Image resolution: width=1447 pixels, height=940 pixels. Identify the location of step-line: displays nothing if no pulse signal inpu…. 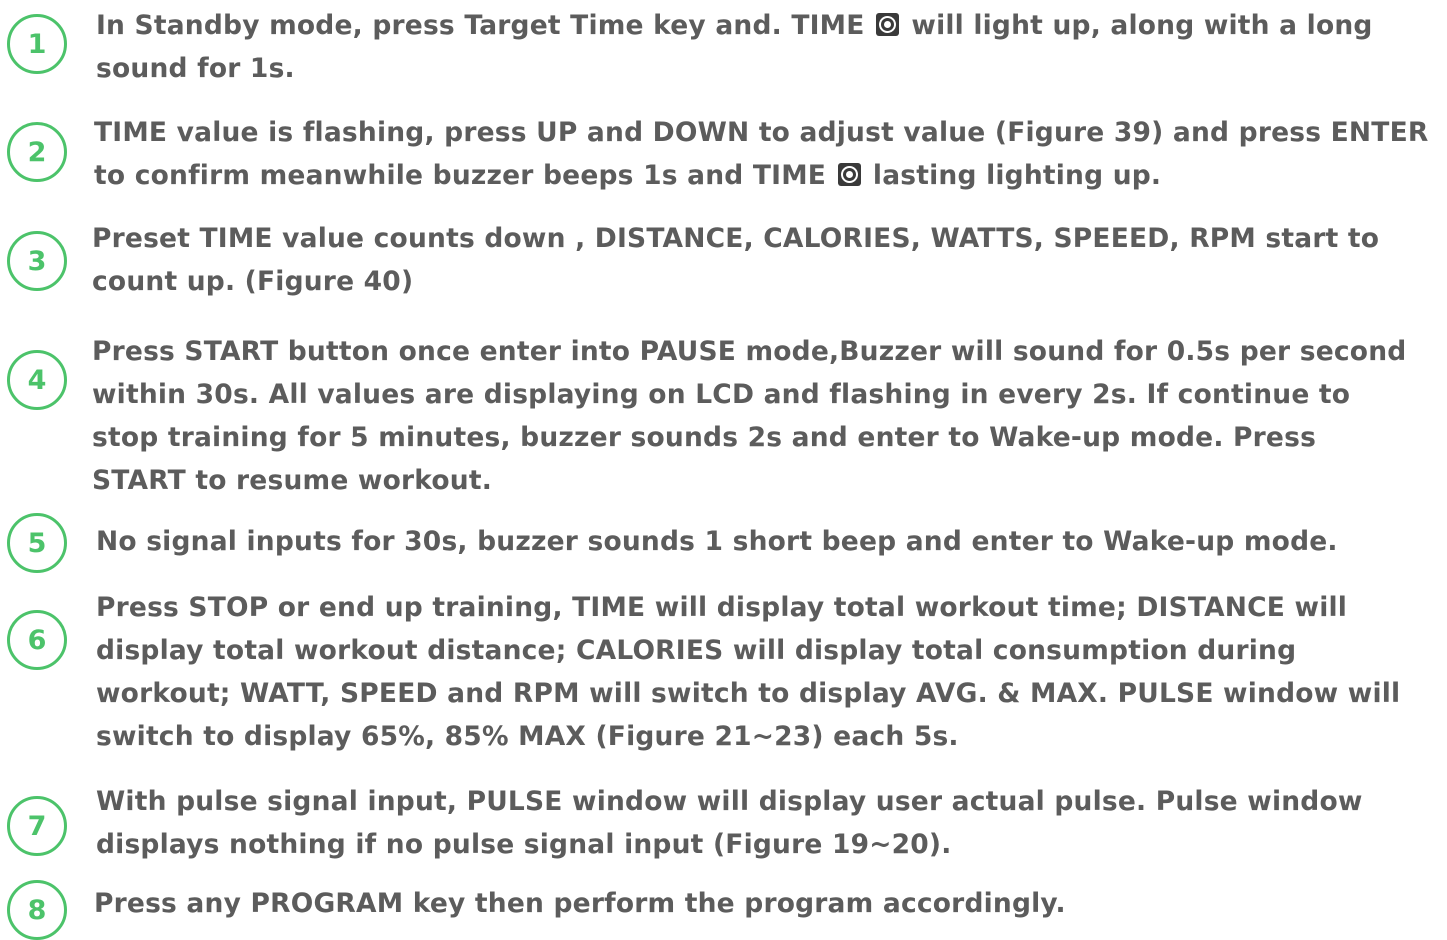
(729, 844).